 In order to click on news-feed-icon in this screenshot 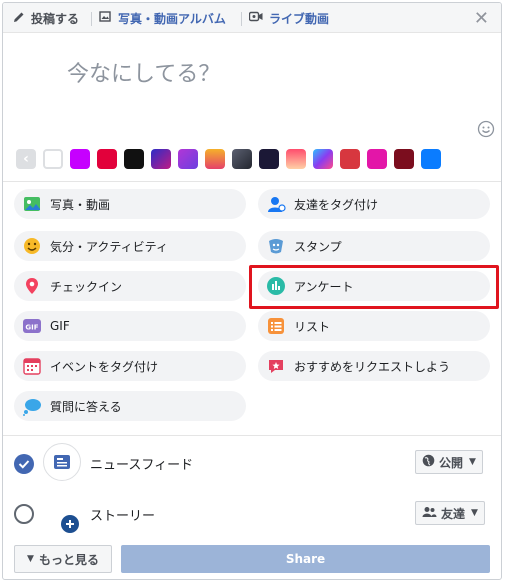, I will do `click(62, 462)`.